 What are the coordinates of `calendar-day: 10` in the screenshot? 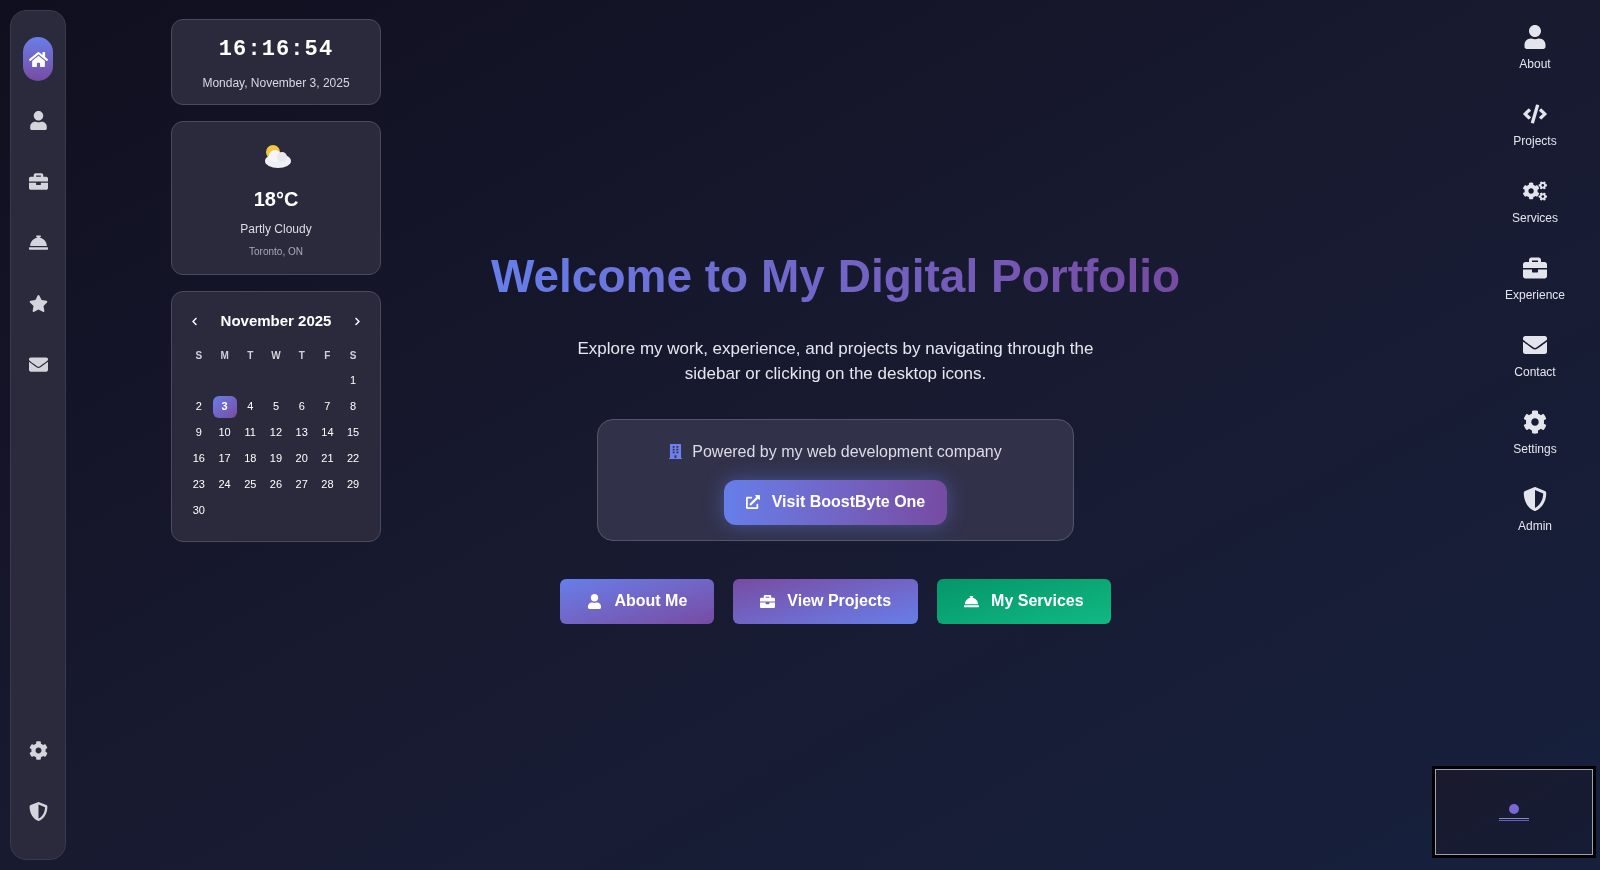 It's located at (224, 432).